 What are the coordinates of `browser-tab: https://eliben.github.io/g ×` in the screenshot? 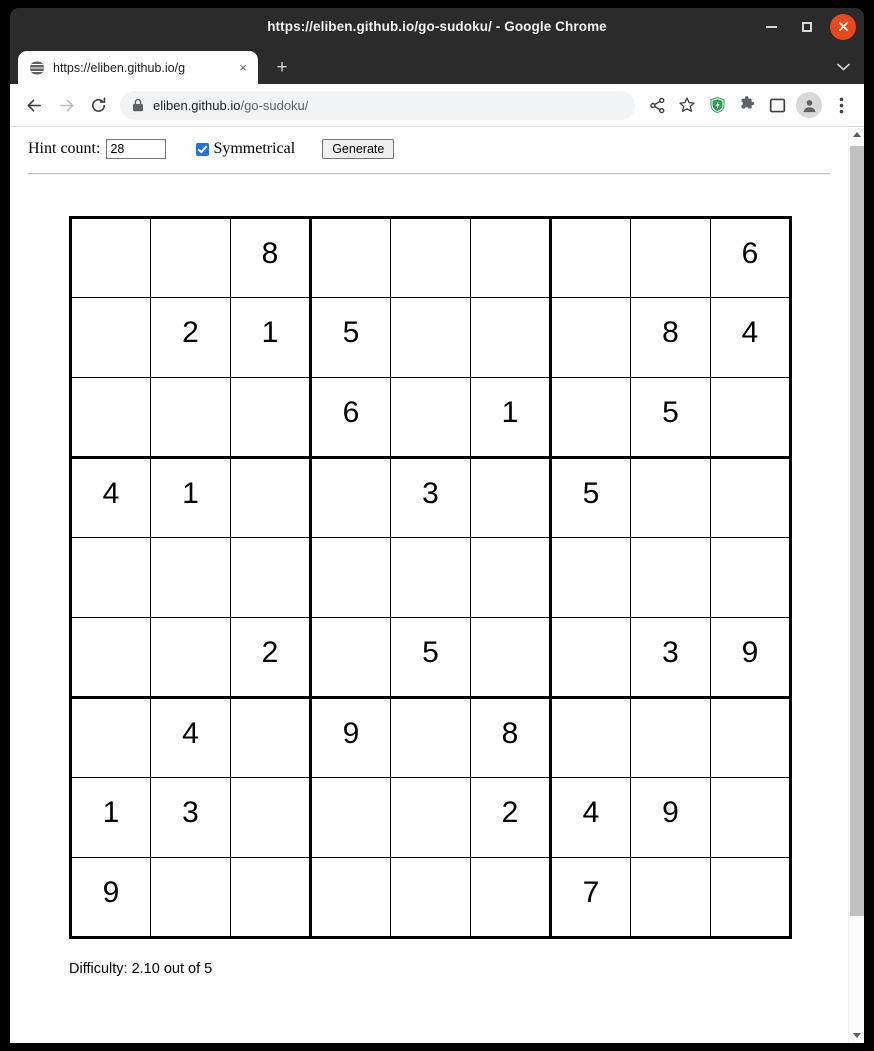 It's located at (138, 67).